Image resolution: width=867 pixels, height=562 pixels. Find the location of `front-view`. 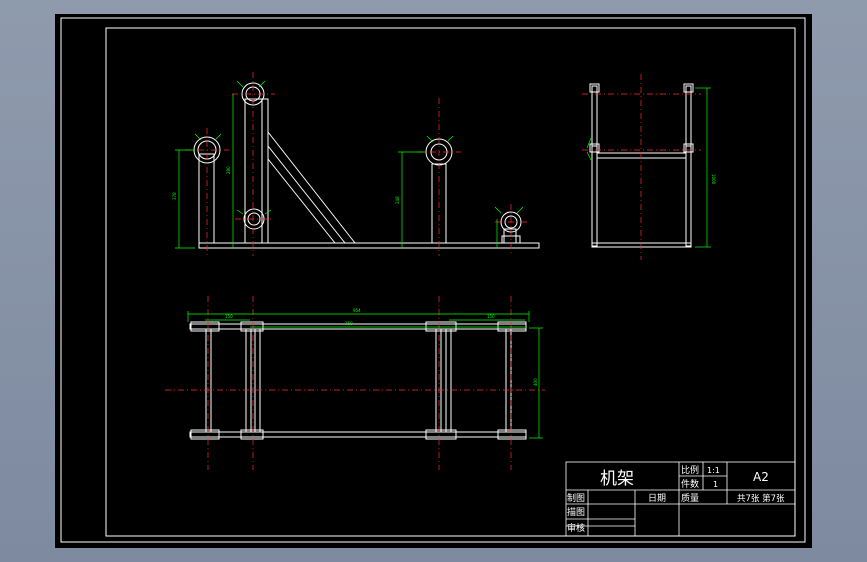

front-view is located at coordinates (366, 165).